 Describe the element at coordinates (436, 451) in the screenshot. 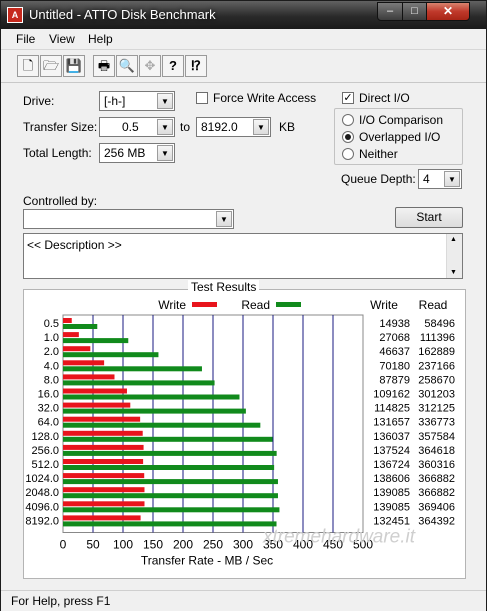

I see `read-value-label: 364618` at that location.